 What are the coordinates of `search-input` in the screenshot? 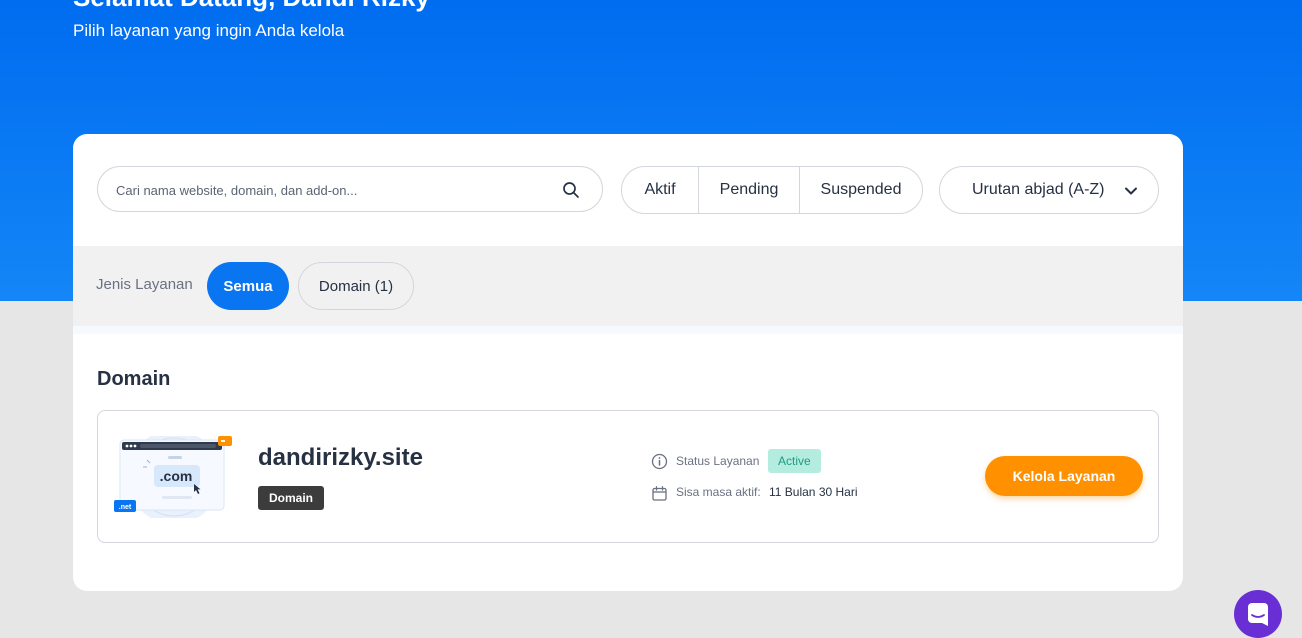 It's located at (331, 190).